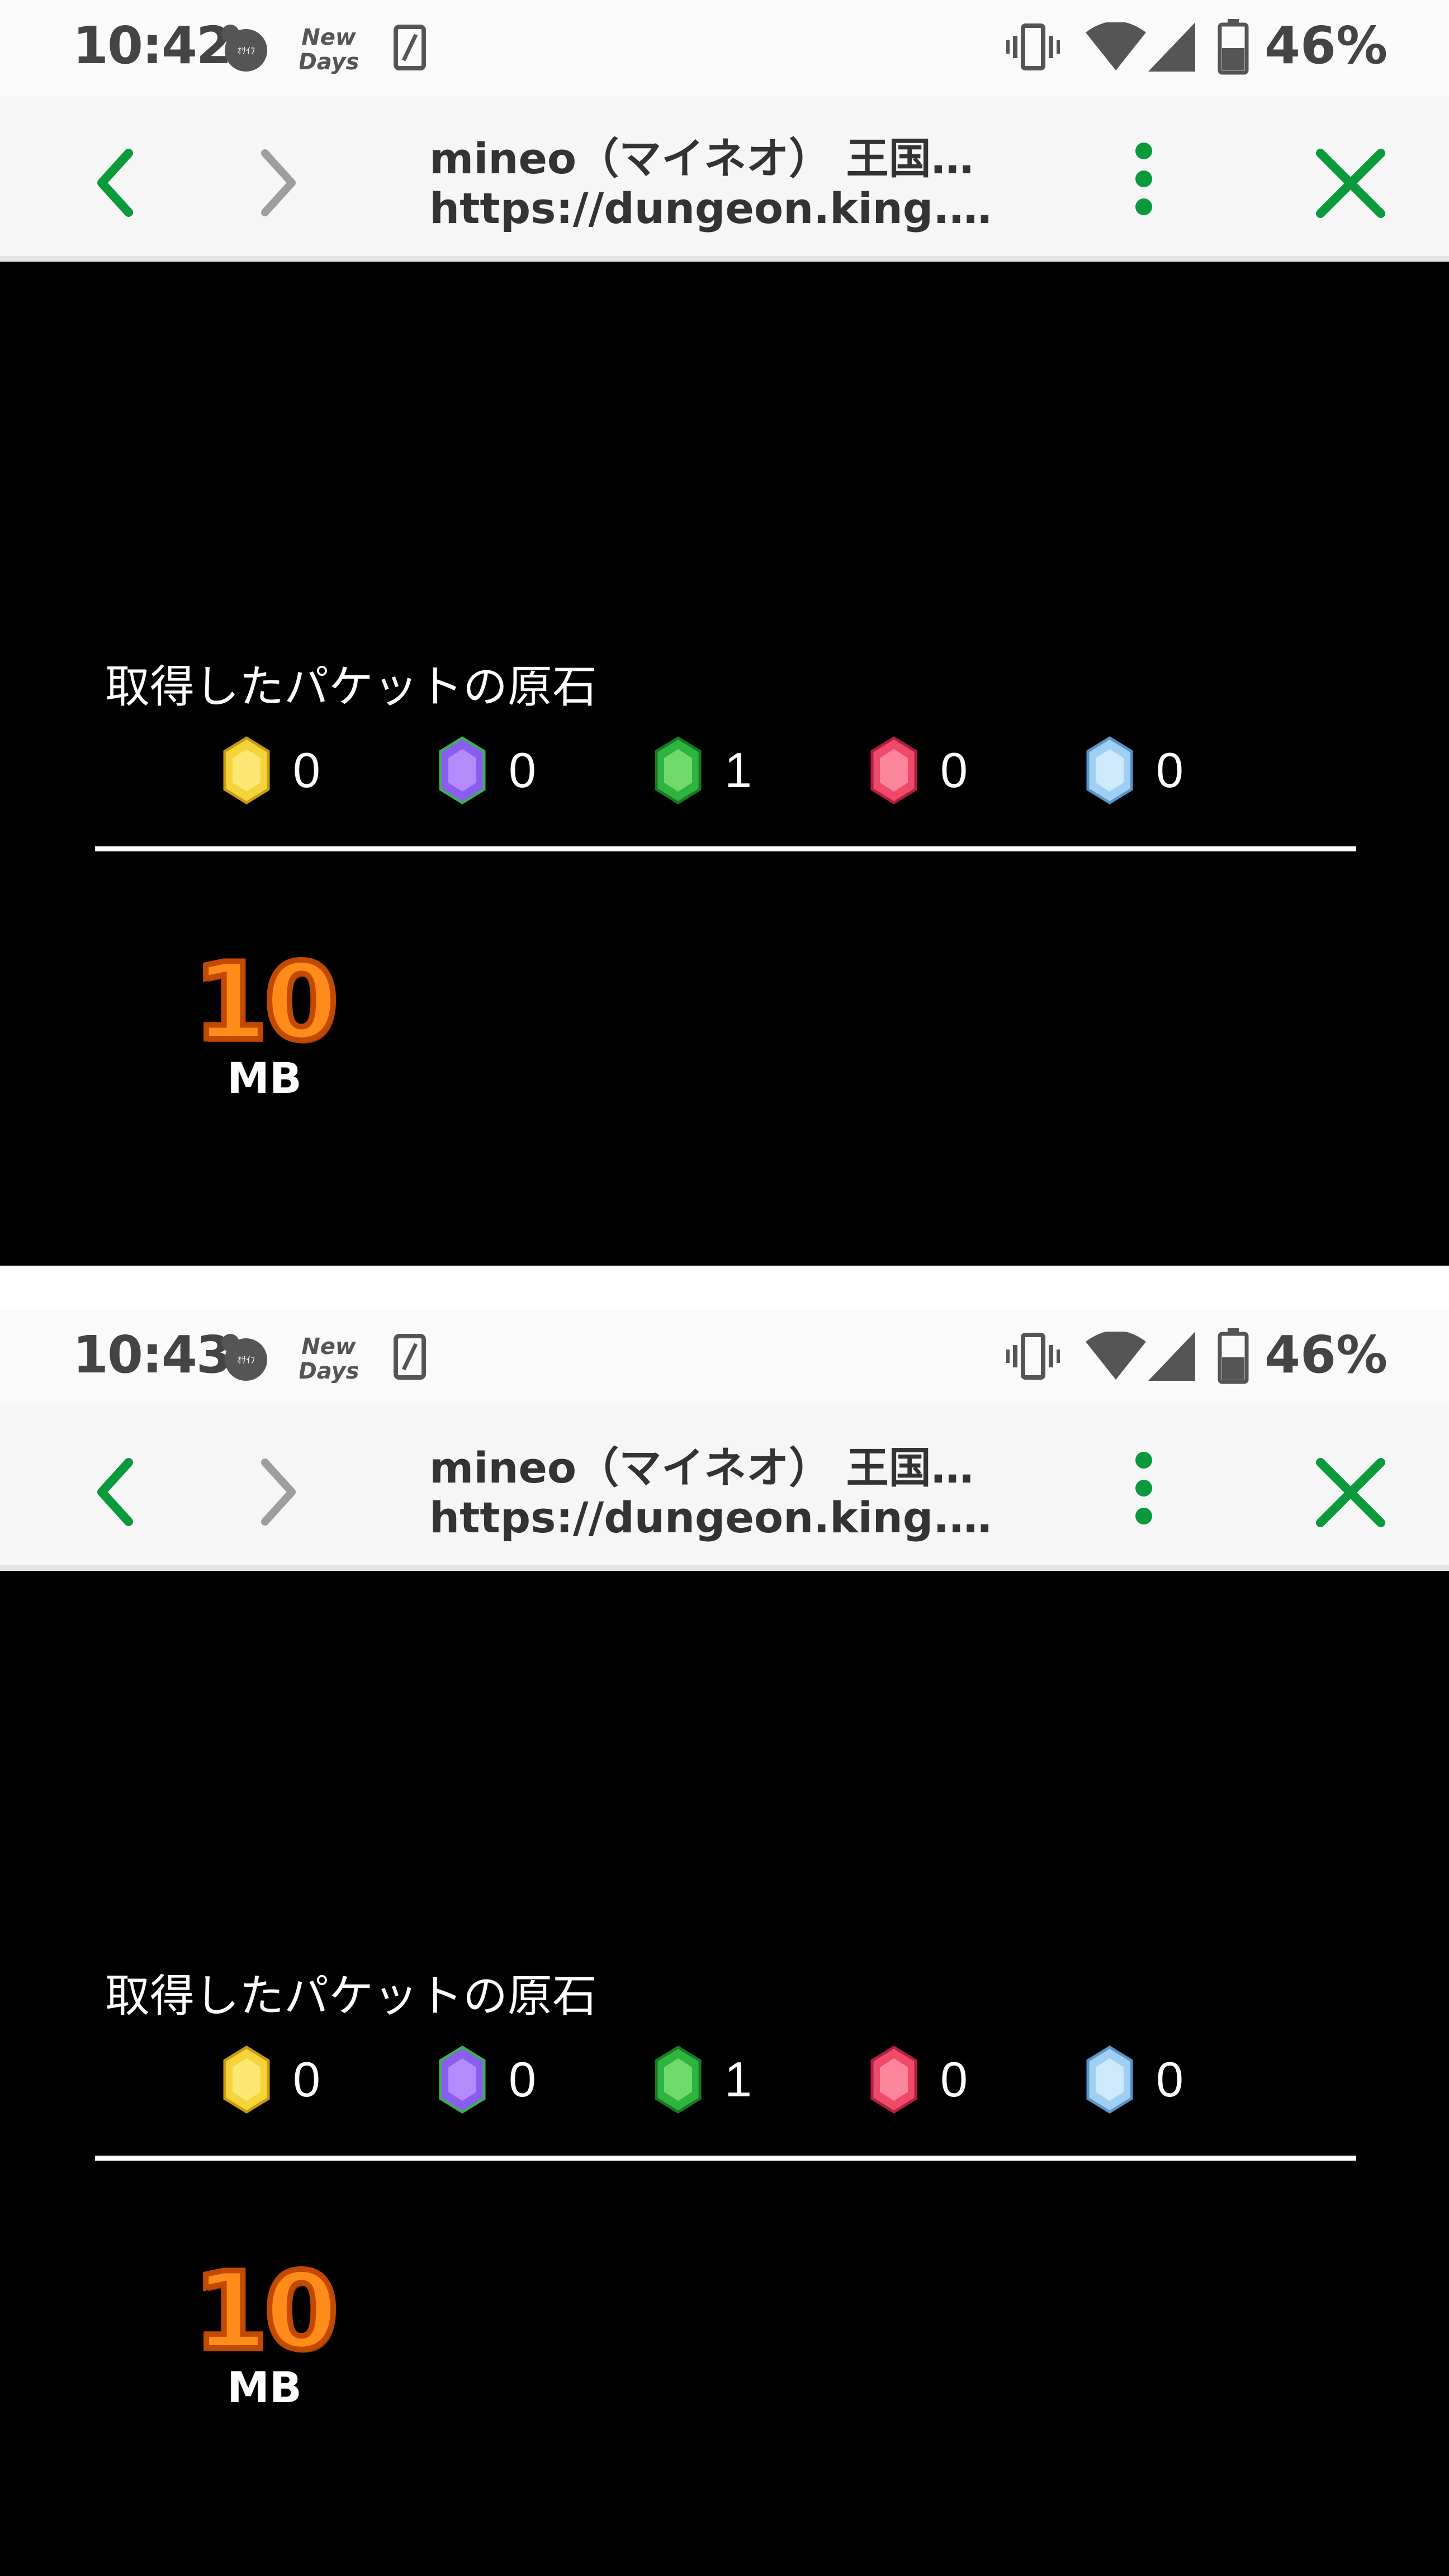 The height and width of the screenshot is (2576, 1449). What do you see at coordinates (152, 46) in the screenshot?
I see `status-time: 10:42` at bounding box center [152, 46].